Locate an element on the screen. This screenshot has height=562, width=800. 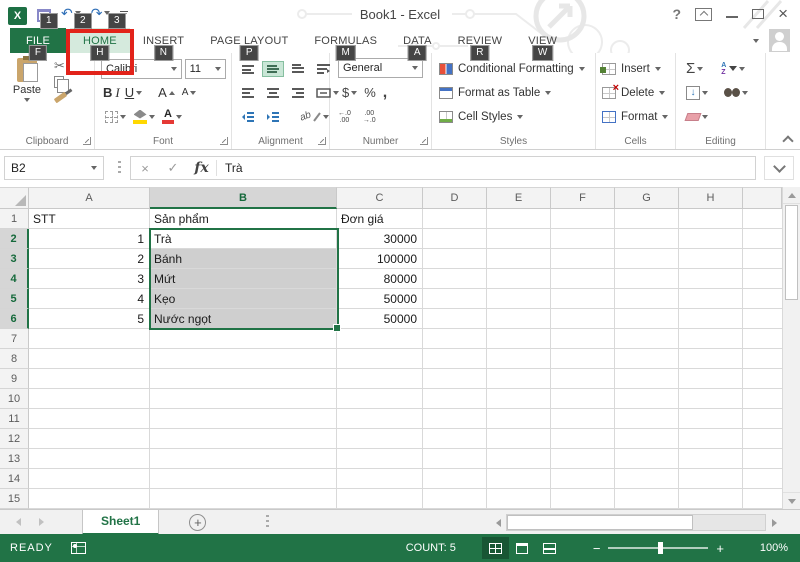
cell-b1: Sản phẩm is located at coordinates (243, 219).